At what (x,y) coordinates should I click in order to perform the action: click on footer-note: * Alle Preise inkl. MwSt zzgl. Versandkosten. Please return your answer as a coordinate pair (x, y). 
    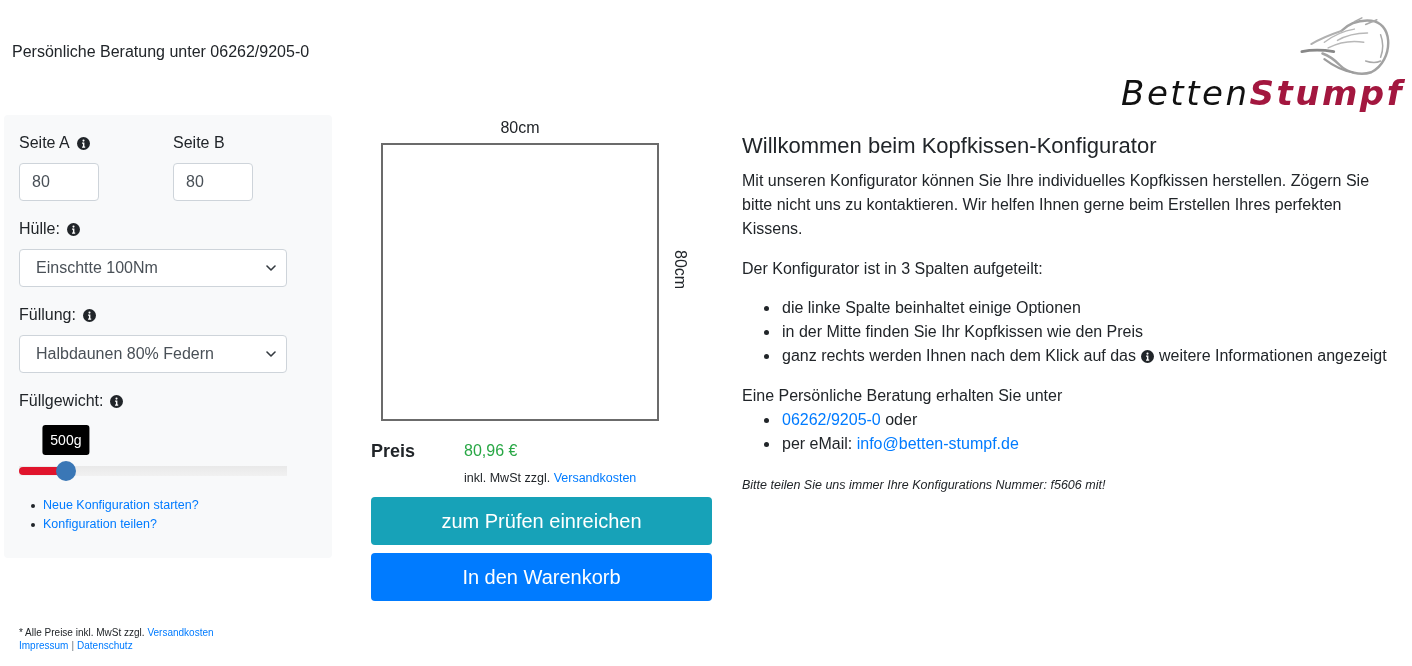
    Looking at the image, I should click on (116, 632).